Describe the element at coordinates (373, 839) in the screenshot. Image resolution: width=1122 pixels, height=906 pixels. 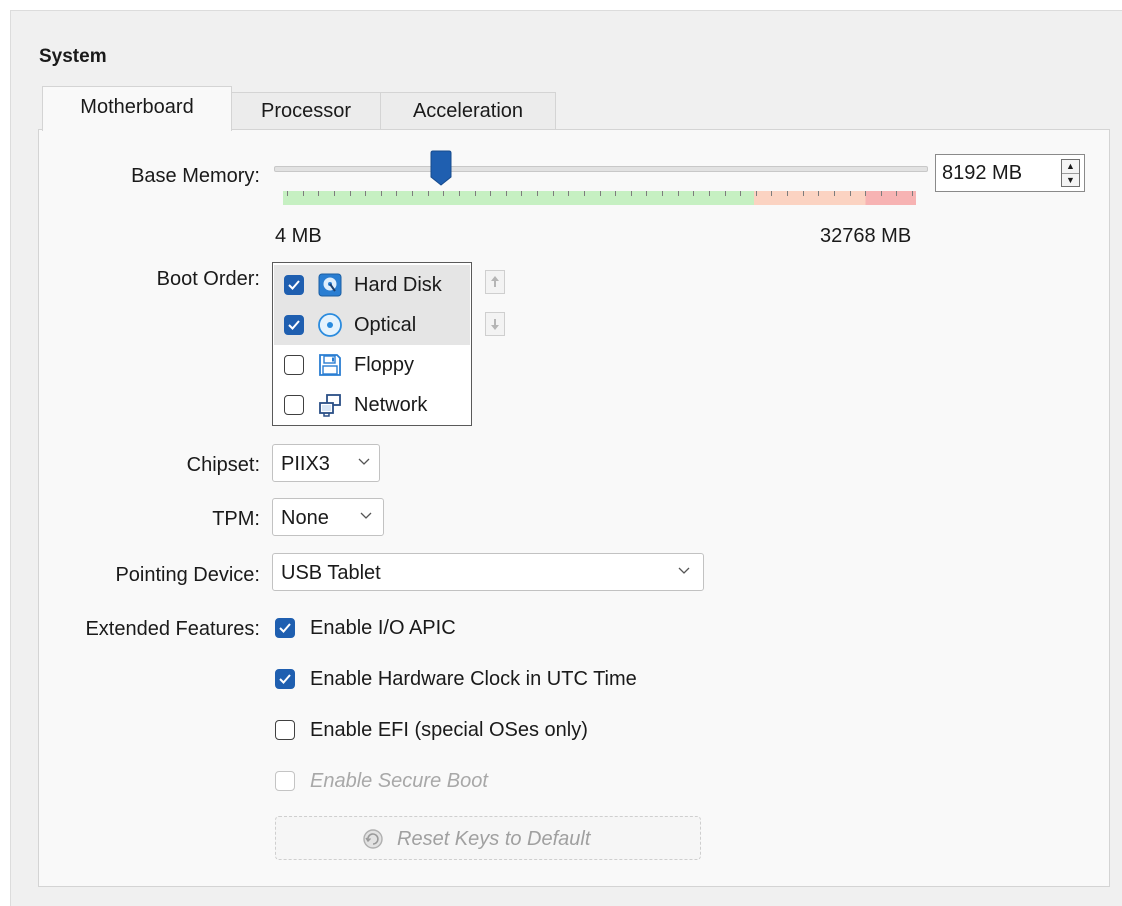
I see `reset-keys-icon` at that location.